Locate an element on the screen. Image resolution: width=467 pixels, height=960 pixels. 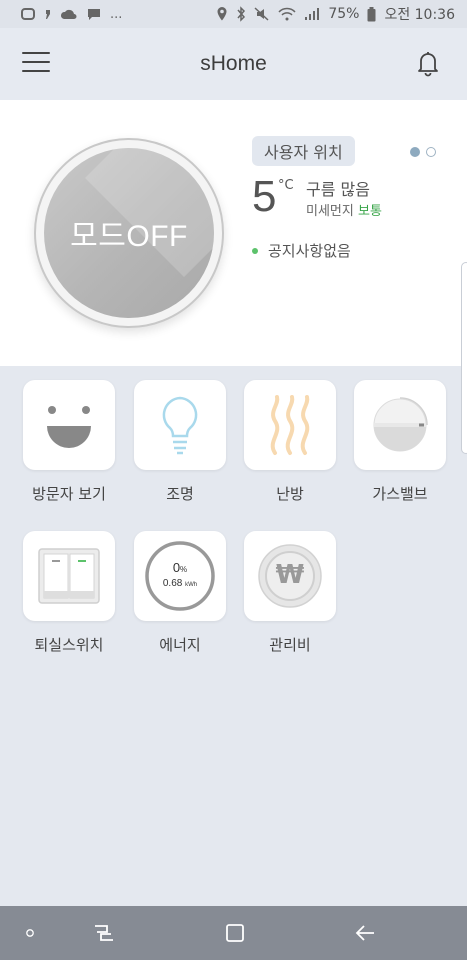
smiley-face-icon is located at coordinates (69, 427).